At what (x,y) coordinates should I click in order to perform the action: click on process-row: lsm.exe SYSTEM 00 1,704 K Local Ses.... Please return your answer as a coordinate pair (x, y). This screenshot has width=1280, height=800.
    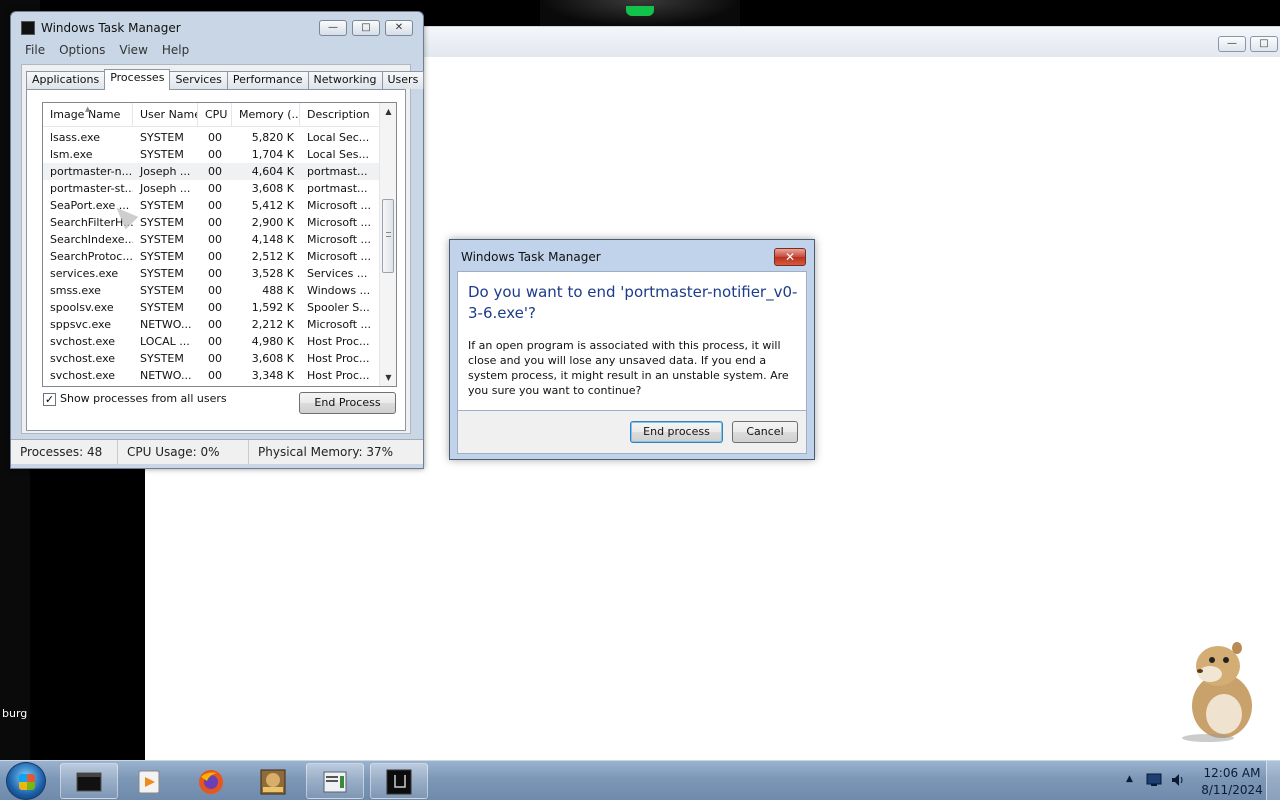
    Looking at the image, I should click on (212, 154).